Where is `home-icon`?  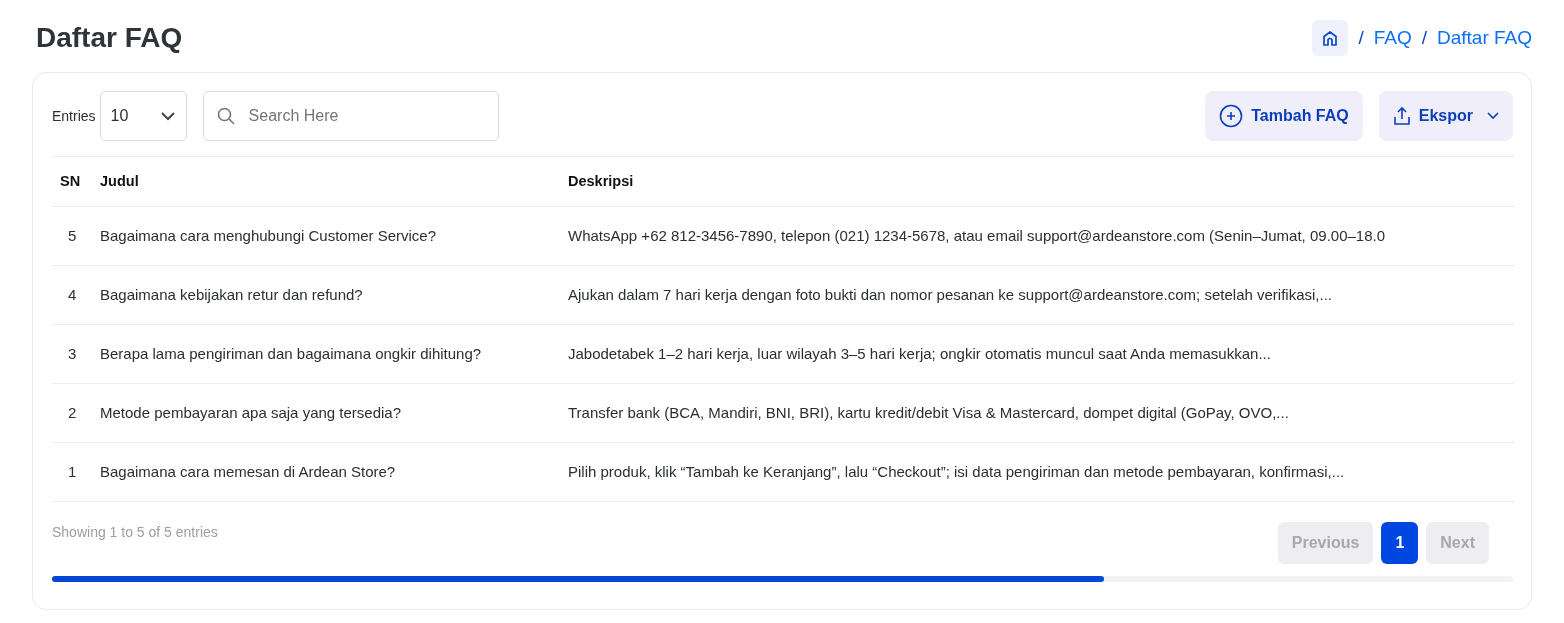 home-icon is located at coordinates (1330, 38).